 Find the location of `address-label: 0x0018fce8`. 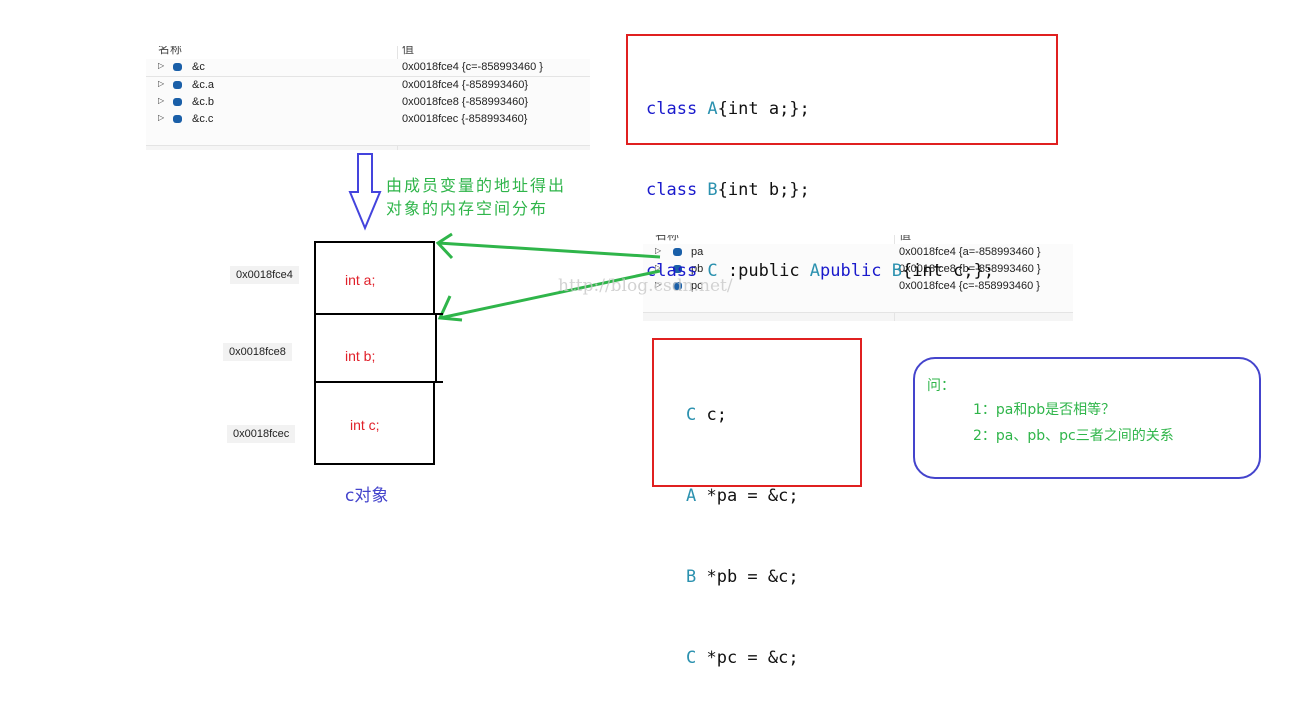

address-label: 0x0018fce8 is located at coordinates (257, 352).